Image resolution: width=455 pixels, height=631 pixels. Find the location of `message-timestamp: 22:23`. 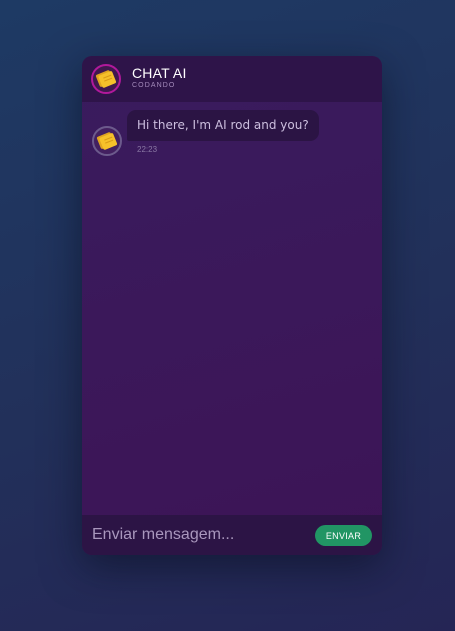

message-timestamp: 22:23 is located at coordinates (147, 149).